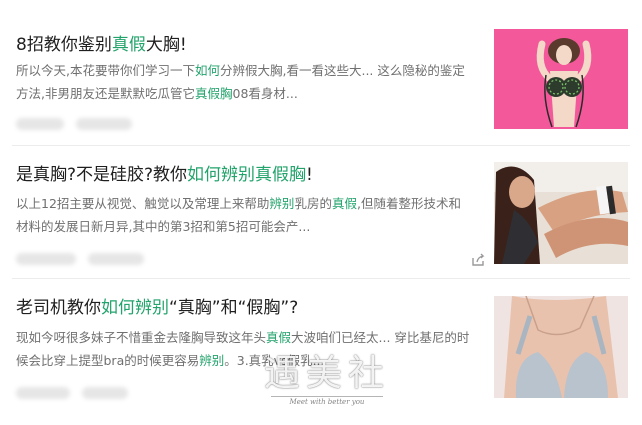 The height and width of the screenshot is (425, 642). I want to click on text-segment: 现如今呀很多妹子不惜重金去隆胸导致这年头, so click(141, 337).